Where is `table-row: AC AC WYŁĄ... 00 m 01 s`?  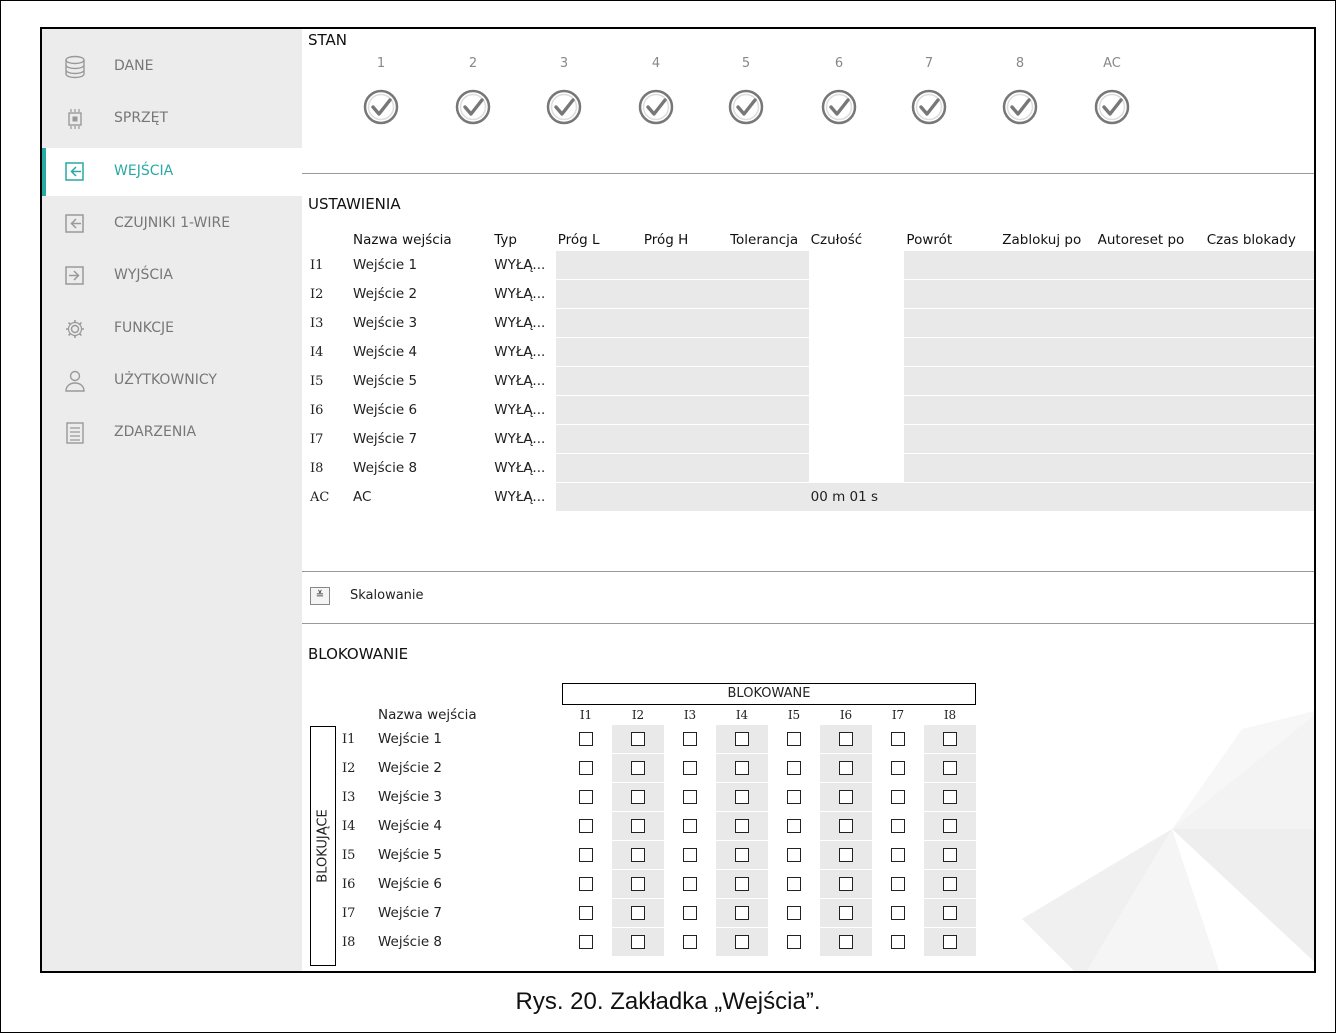
table-row: AC AC WYŁĄ... 00 m 01 s is located at coordinates (811, 497).